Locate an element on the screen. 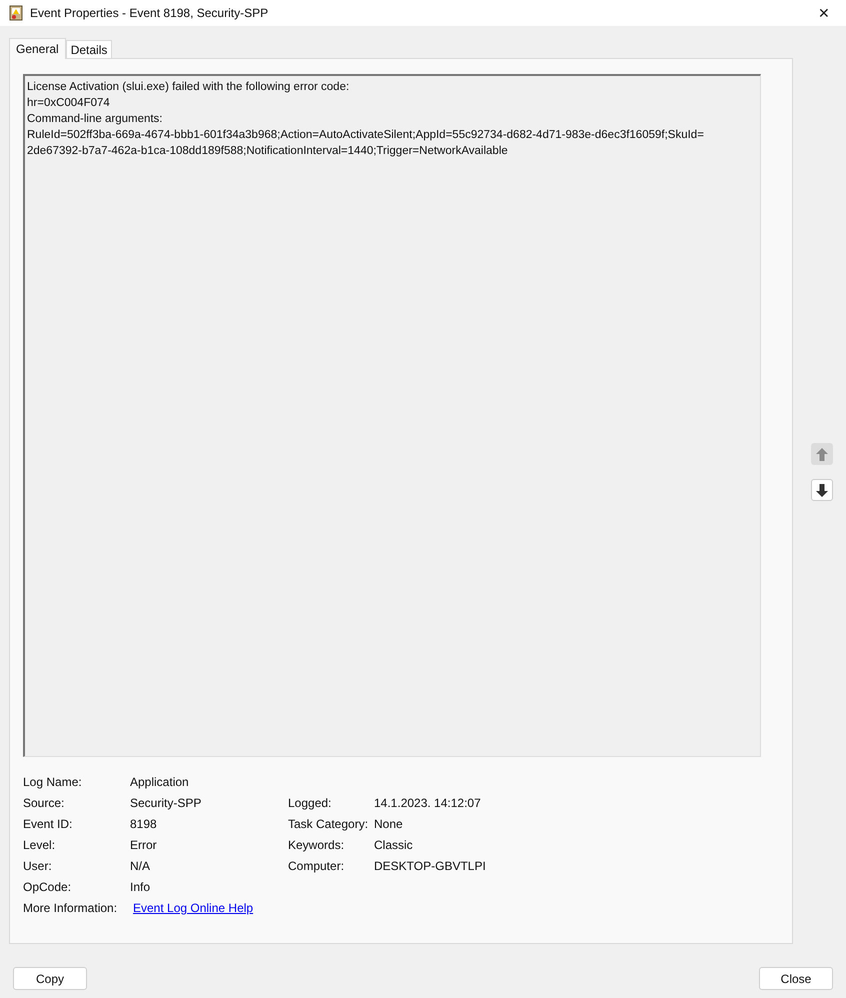  field-value: 14.1.2023. 14:12:07 is located at coordinates (427, 803).